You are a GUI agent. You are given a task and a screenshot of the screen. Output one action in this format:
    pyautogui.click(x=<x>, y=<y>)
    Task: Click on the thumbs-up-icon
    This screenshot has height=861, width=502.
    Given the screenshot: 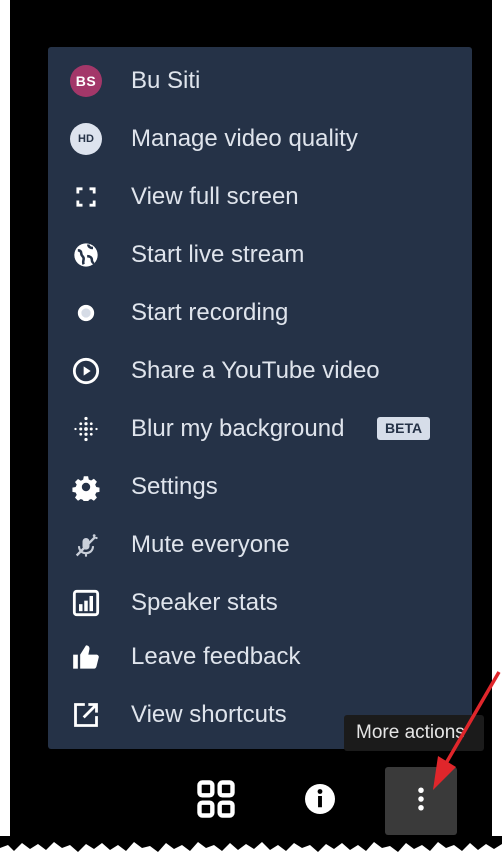 What is the action you would take?
    pyautogui.click(x=86, y=657)
    